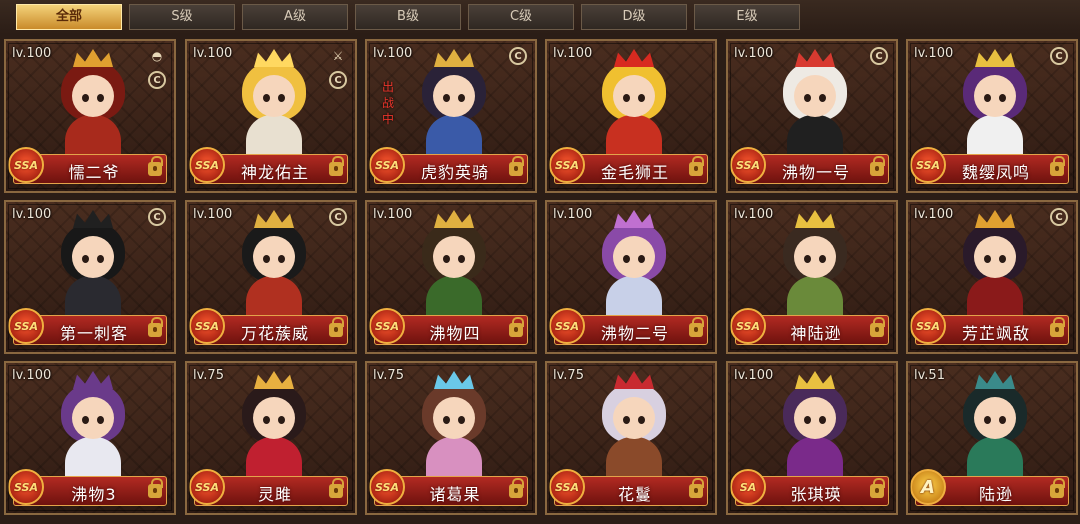 The height and width of the screenshot is (524, 1080). Describe the element at coordinates (628, 165) in the screenshot. I see `hero-name-plate: SSA 金毛狮王` at that location.